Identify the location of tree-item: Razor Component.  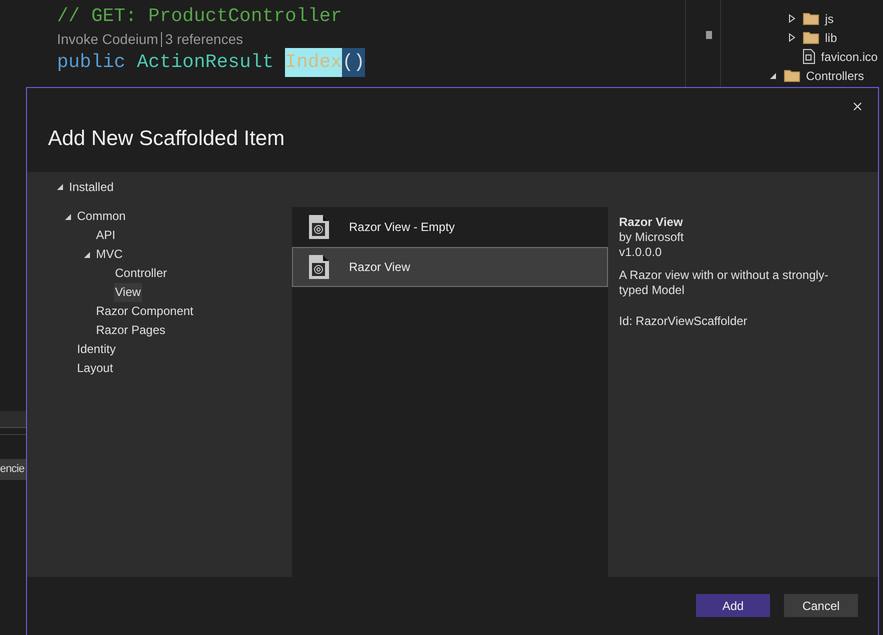
(144, 311).